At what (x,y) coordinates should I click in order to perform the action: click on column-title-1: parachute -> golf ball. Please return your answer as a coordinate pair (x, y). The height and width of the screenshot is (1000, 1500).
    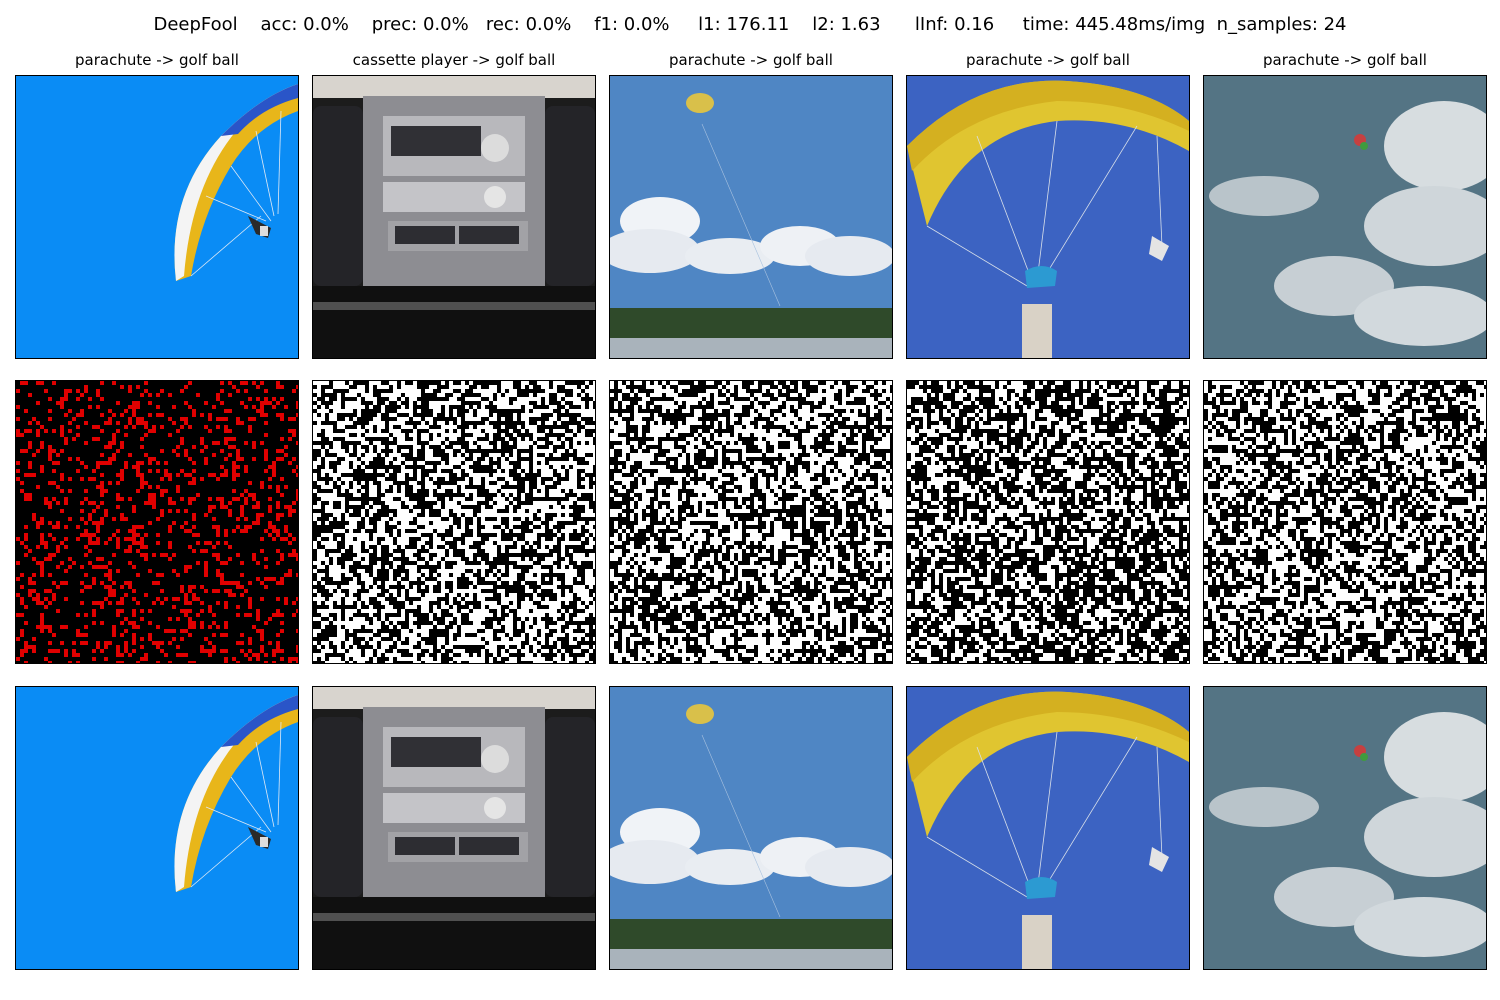
    Looking at the image, I should click on (157, 60).